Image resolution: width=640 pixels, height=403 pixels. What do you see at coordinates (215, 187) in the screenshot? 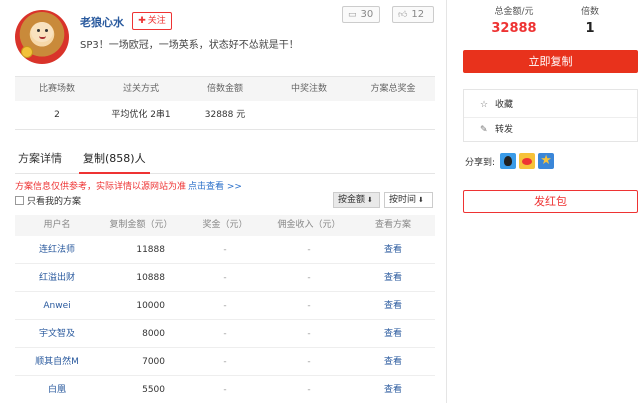
I see `view-details-link: 点击查看 >>` at bounding box center [215, 187].